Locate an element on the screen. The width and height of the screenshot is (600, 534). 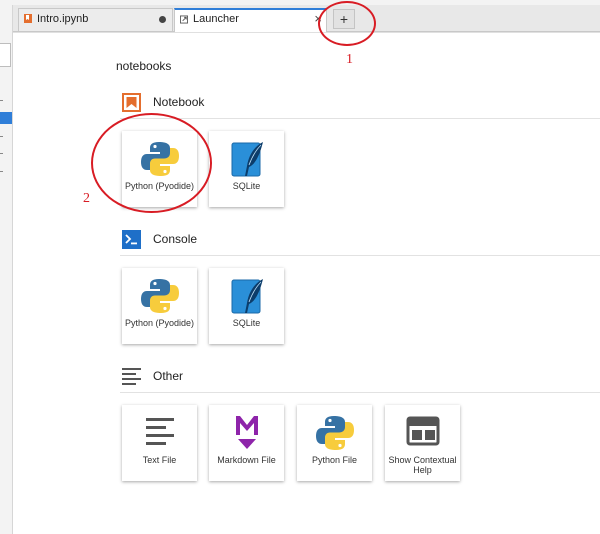
card-label: Python (Pyodide) is located at coordinates (159, 323).